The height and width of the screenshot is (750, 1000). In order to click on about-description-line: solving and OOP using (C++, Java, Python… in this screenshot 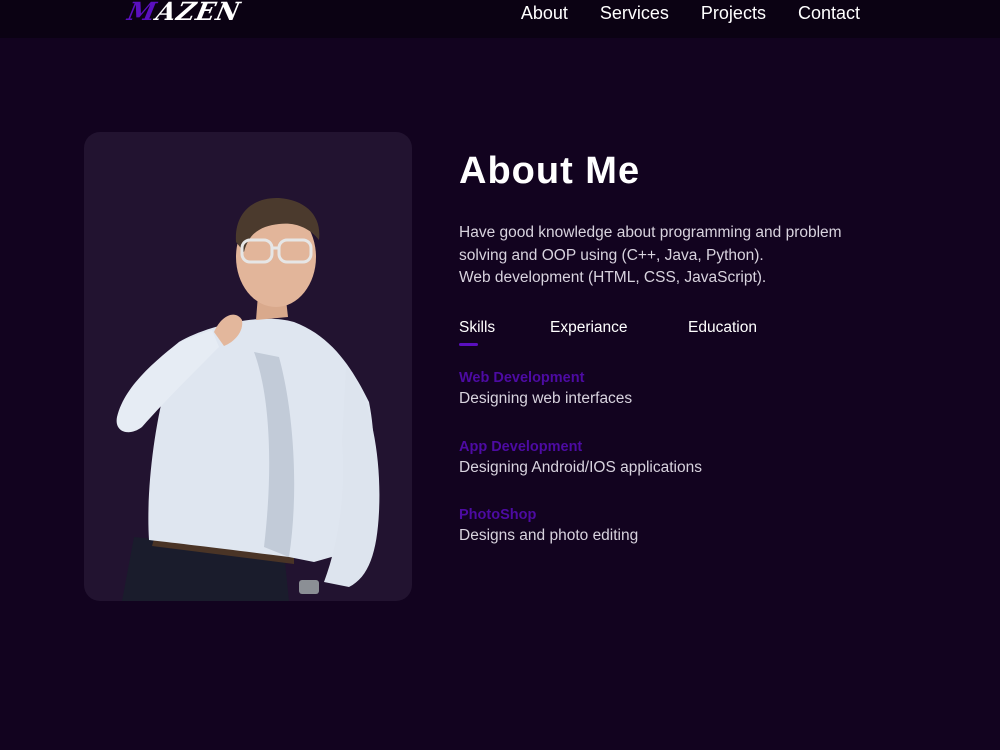, I will do `click(611, 255)`.